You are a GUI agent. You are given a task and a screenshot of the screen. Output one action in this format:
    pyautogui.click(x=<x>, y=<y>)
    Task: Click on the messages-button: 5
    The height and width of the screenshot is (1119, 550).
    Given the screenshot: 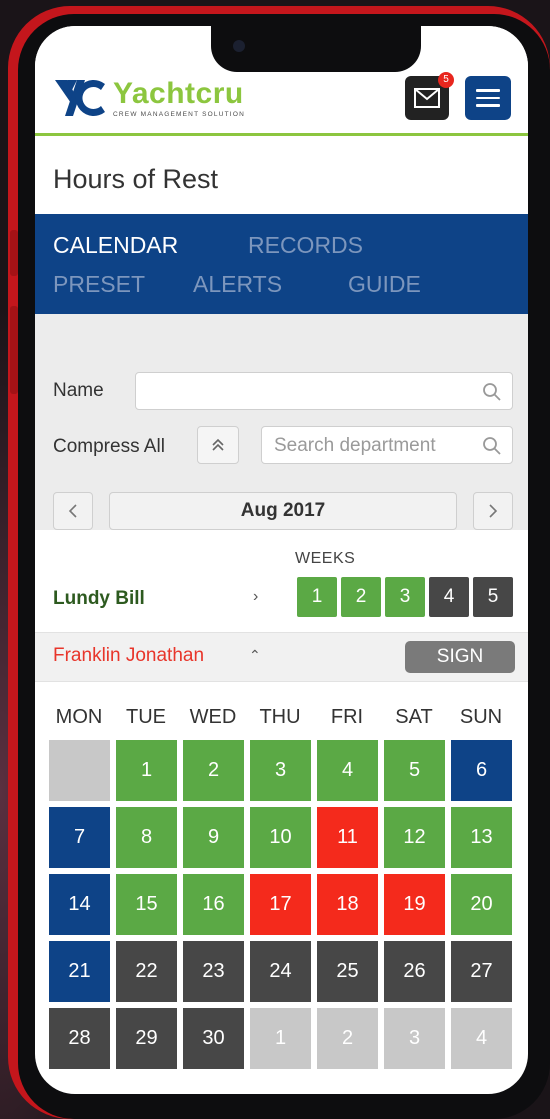 What is the action you would take?
    pyautogui.click(x=429, y=96)
    